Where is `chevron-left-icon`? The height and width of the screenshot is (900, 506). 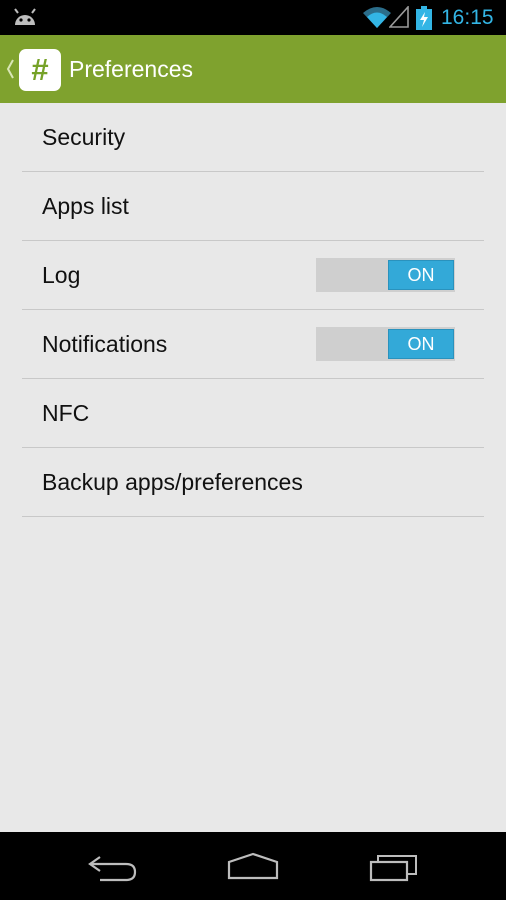 chevron-left-icon is located at coordinates (10, 69).